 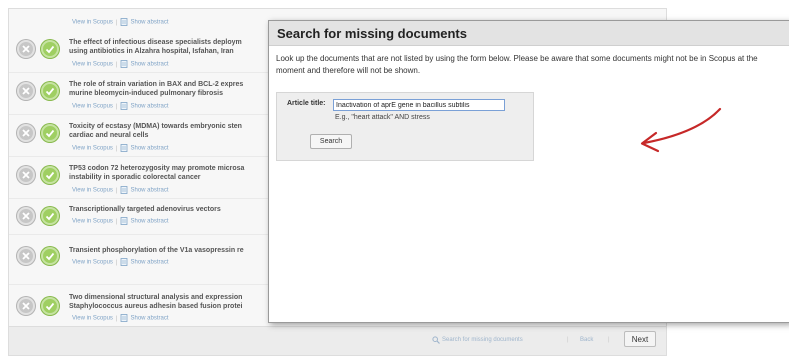 I want to click on magnifier-icon, so click(x=436, y=340).